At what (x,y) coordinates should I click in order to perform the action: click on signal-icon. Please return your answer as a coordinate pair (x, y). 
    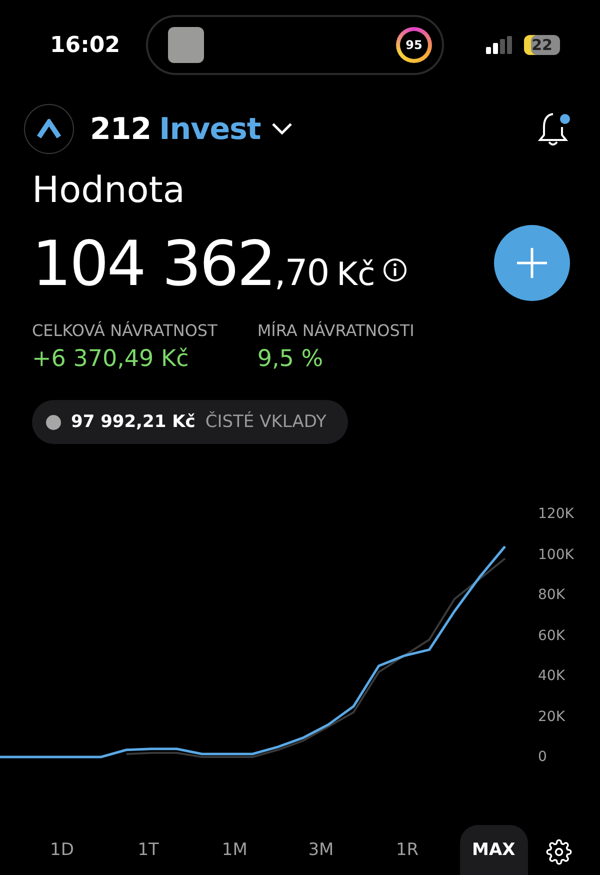
    Looking at the image, I should click on (500, 45).